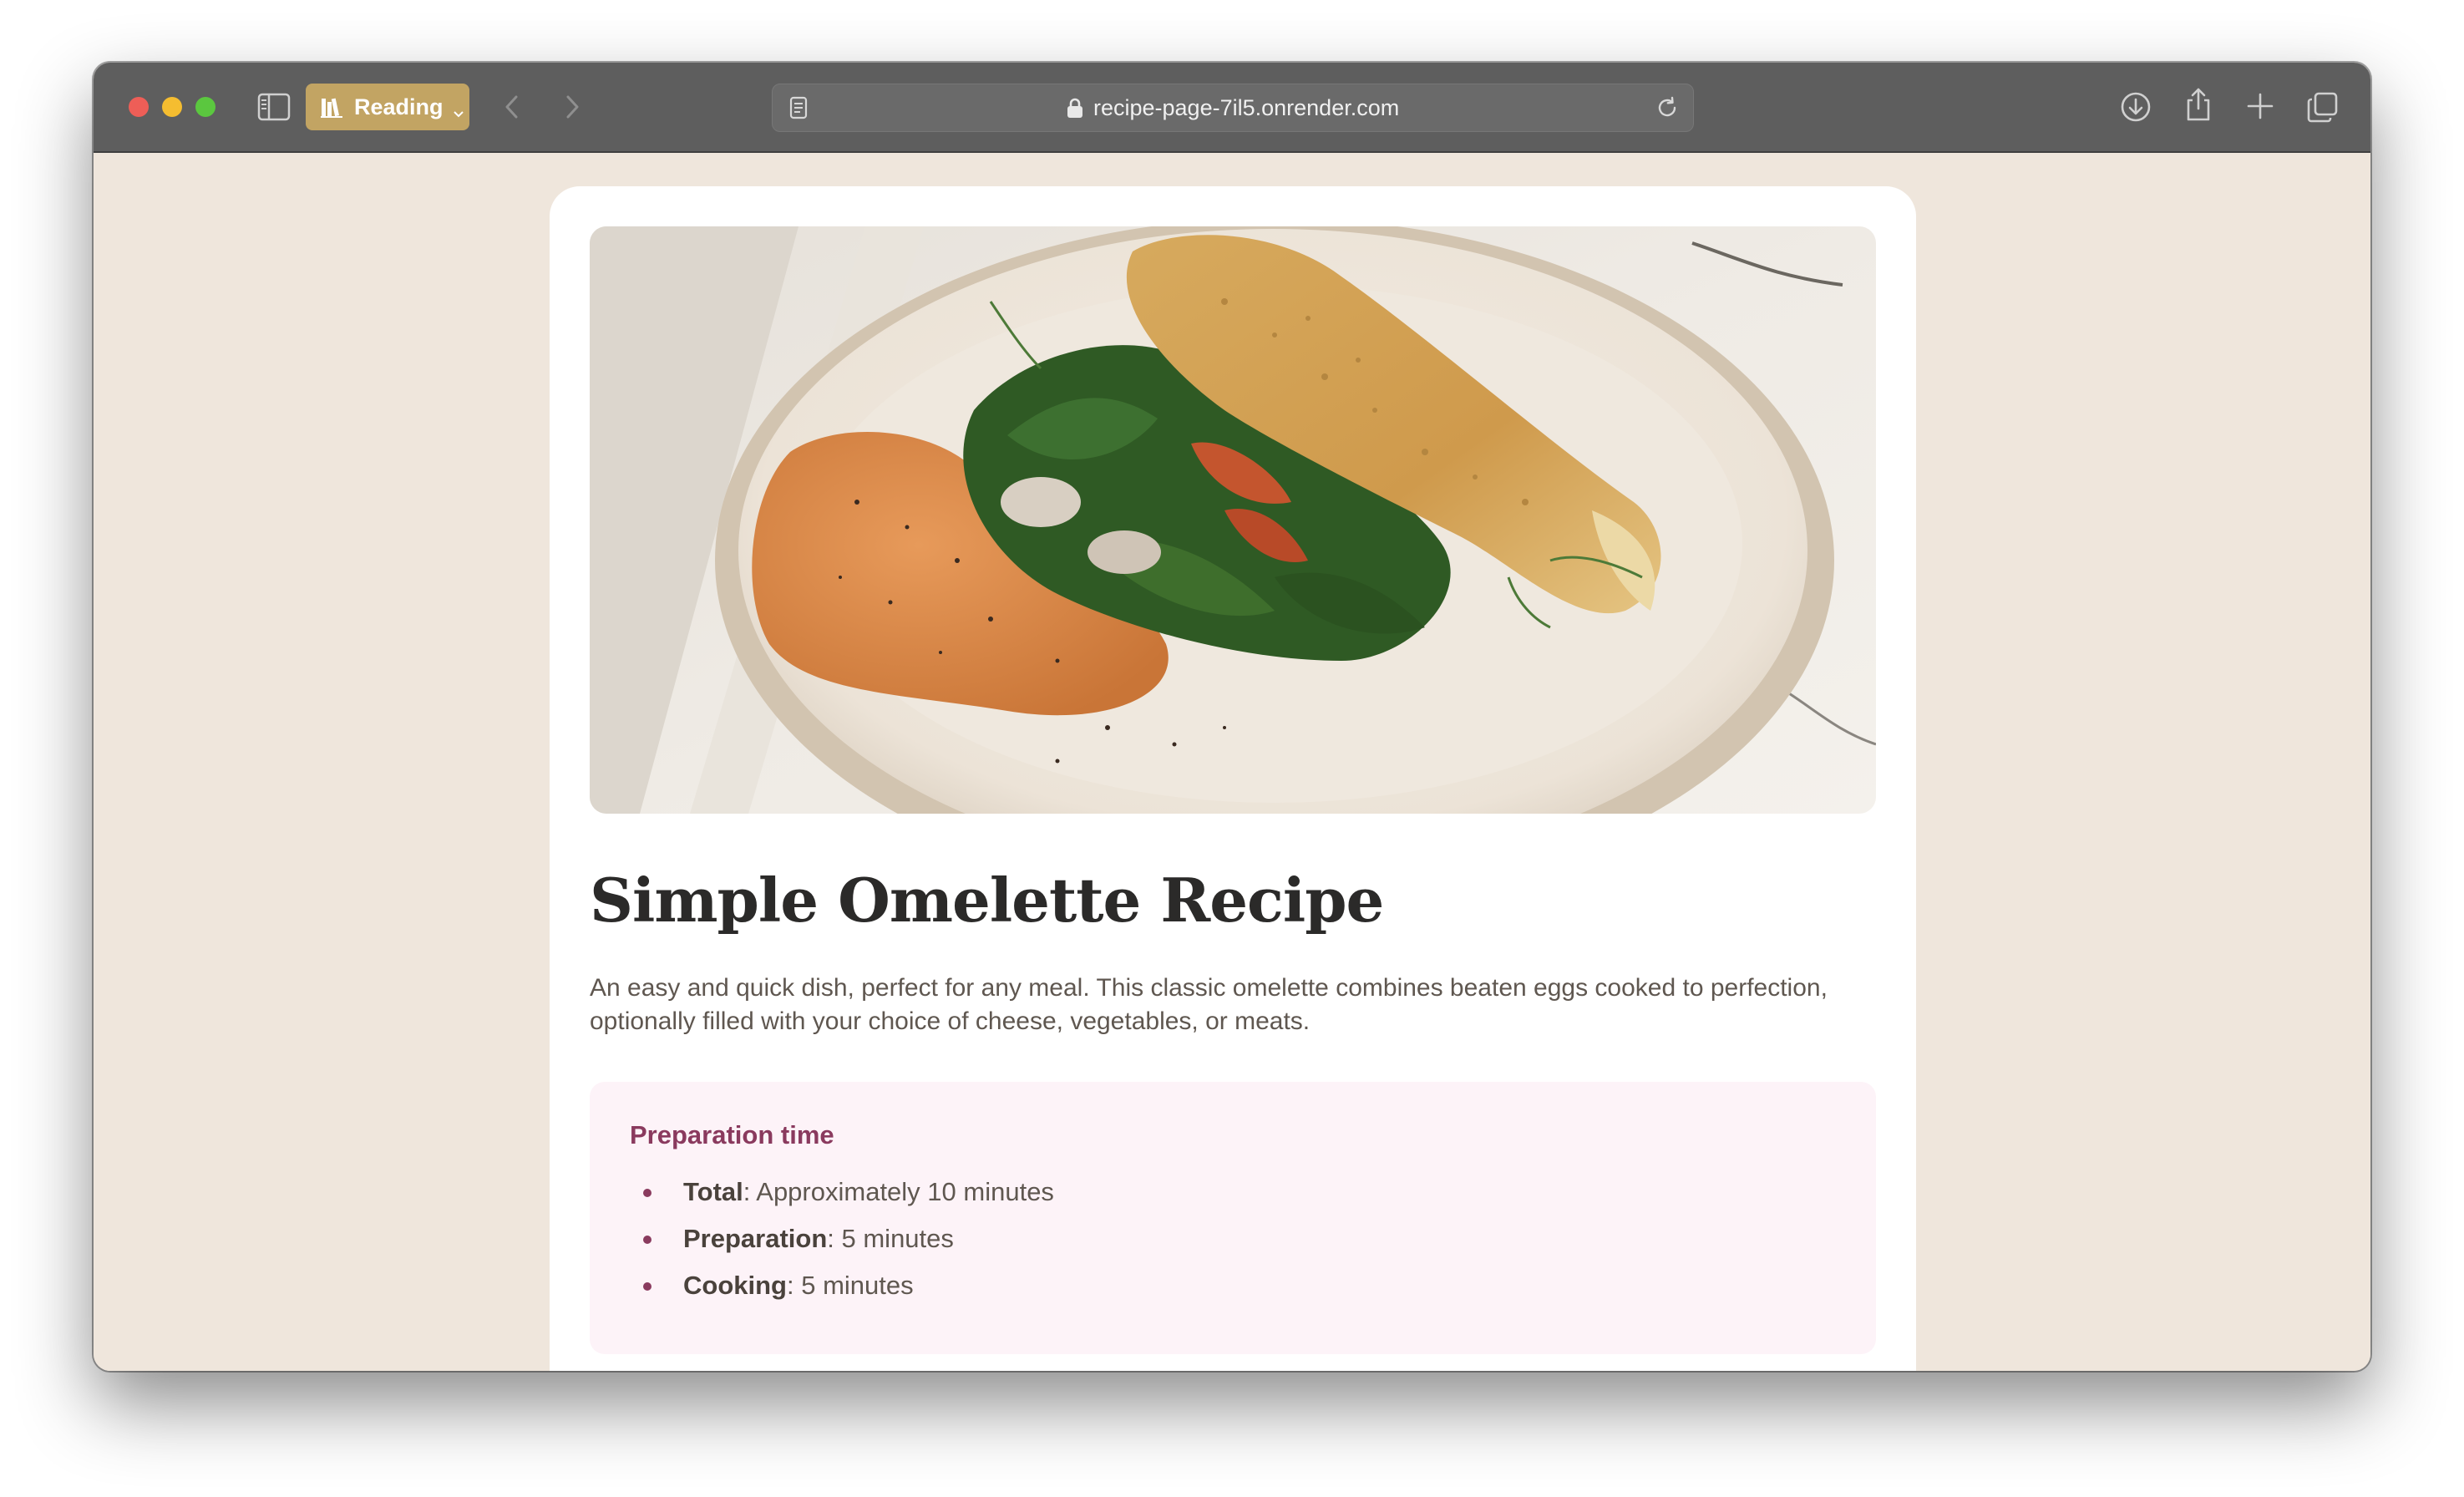 The height and width of the screenshot is (1497, 2464). Describe the element at coordinates (735, 1285) in the screenshot. I see `prep-item-label: Cooking` at that location.